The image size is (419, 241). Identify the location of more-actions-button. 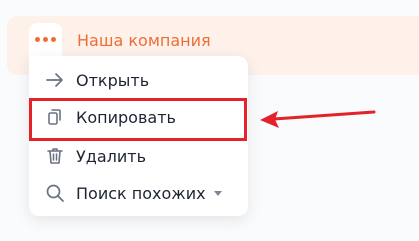
(45, 39).